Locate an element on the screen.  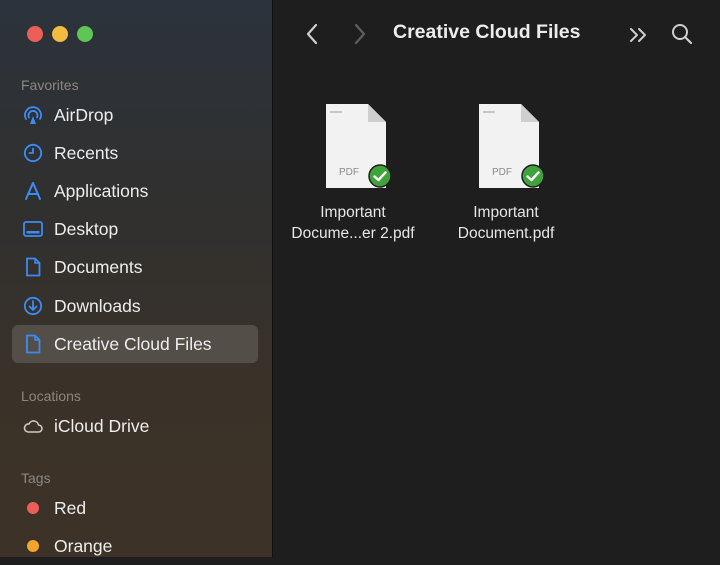
file-item: PDF Important Document.pdf is located at coordinates (506, 173).